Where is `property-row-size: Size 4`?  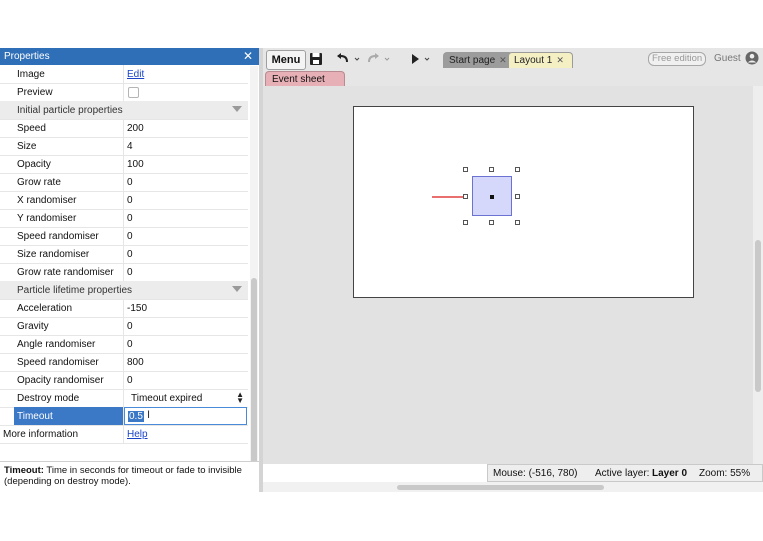
property-row-size: Size 4 is located at coordinates (124, 146).